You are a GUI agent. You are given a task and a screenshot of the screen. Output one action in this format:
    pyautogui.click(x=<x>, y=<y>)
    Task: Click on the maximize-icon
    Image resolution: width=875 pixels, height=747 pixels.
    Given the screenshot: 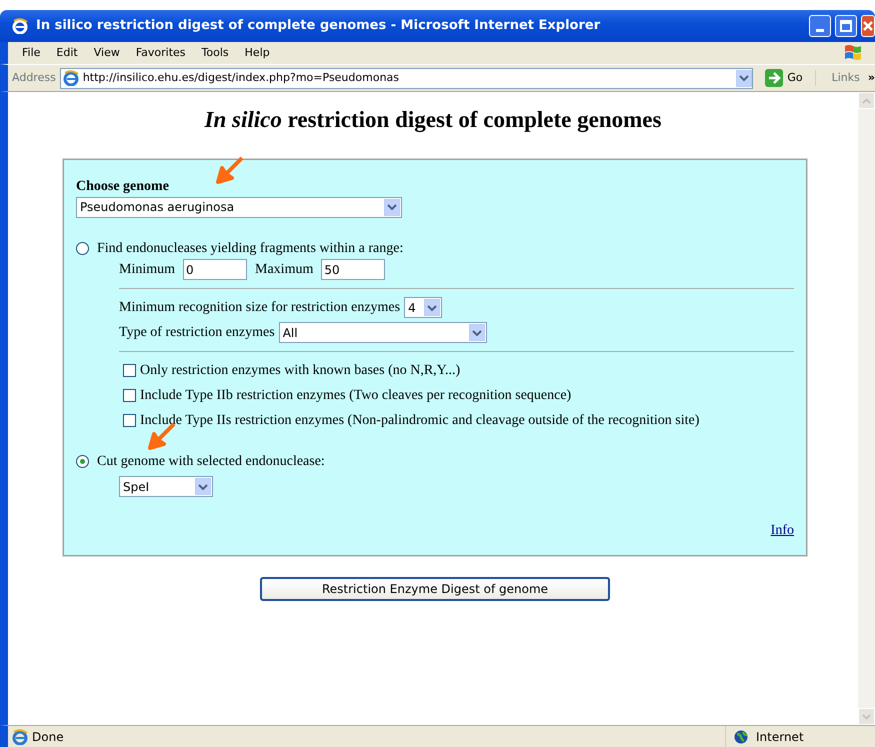 What is the action you would take?
    pyautogui.click(x=846, y=26)
    